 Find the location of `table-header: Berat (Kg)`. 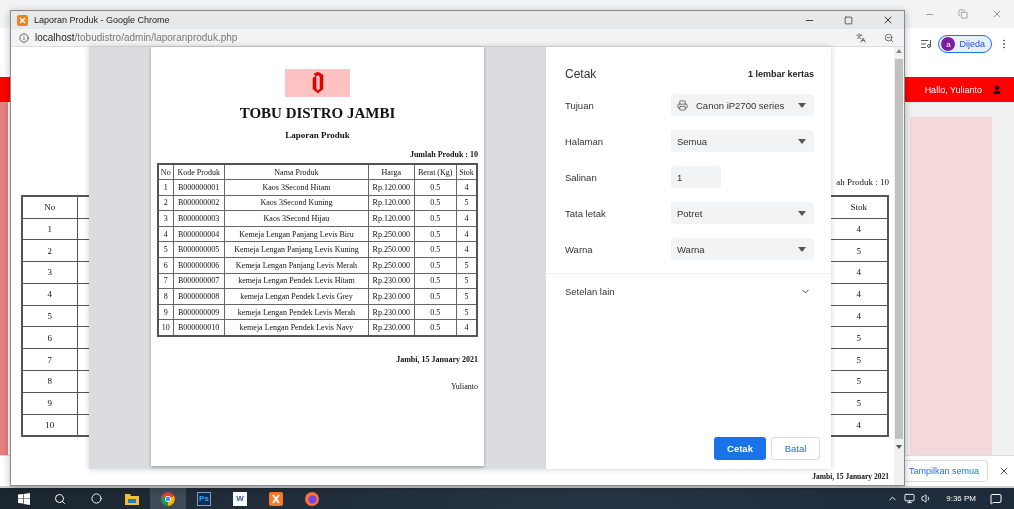

table-header: Berat (Kg) is located at coordinates (435, 172).